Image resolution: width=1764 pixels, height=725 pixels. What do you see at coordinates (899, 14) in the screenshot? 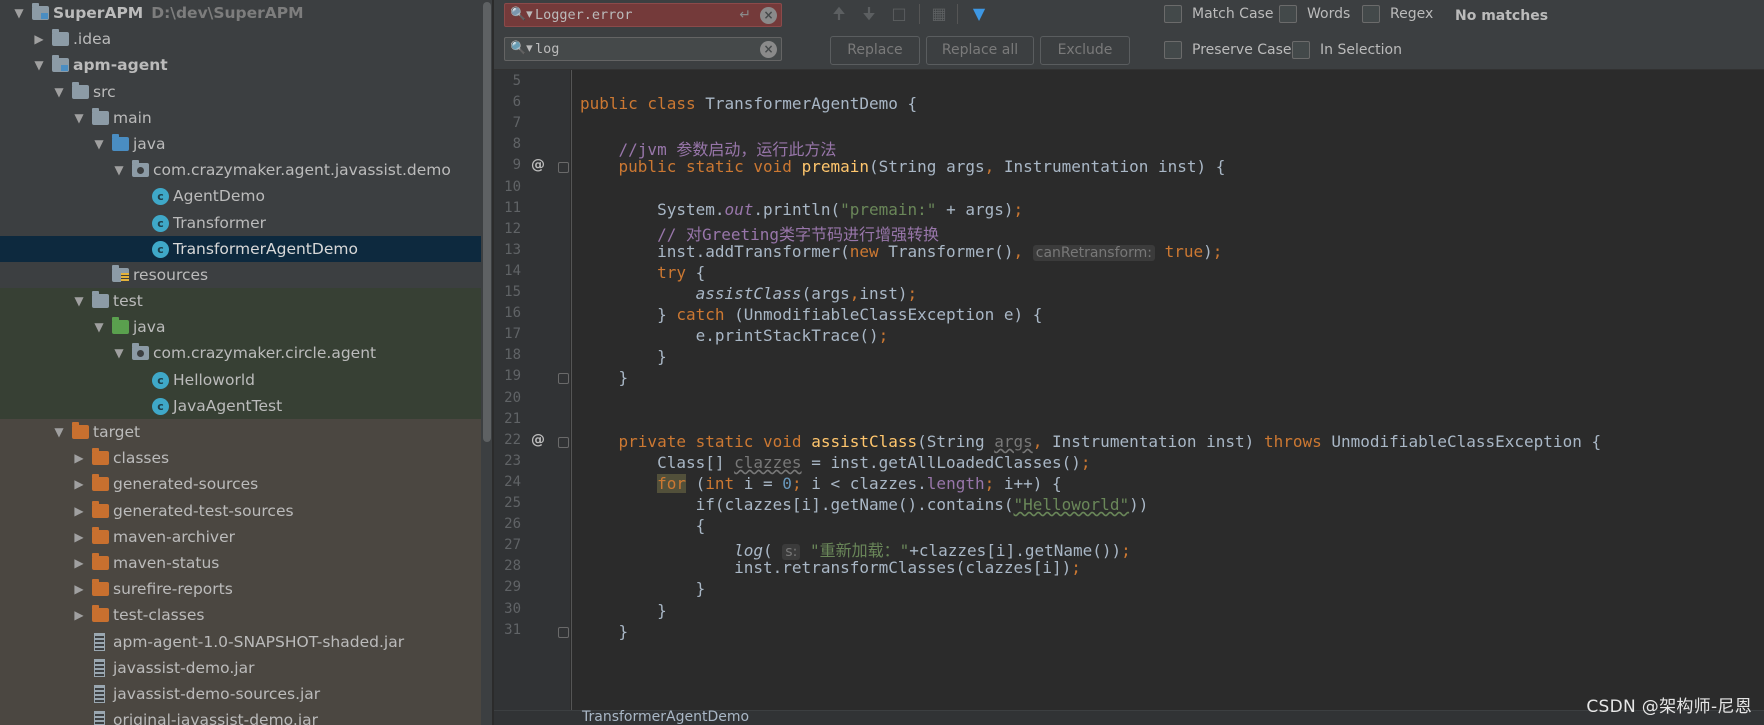
I see `add-occurrence-icon: □` at bounding box center [899, 14].